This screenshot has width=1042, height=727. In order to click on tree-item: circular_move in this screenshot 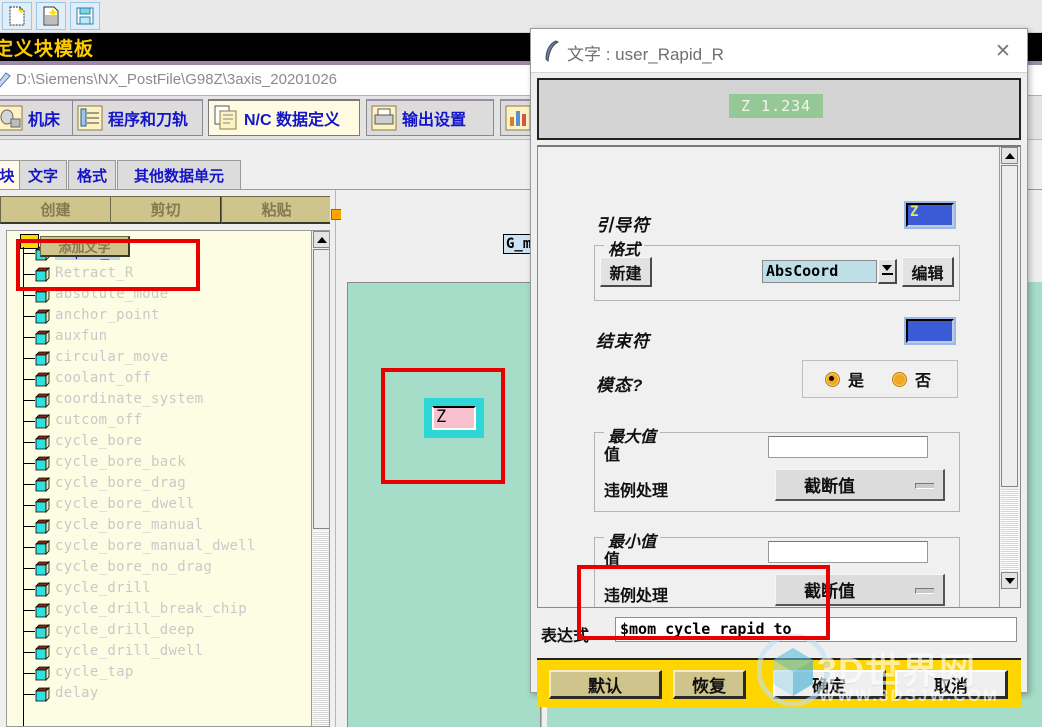, I will do `click(159, 358)`.